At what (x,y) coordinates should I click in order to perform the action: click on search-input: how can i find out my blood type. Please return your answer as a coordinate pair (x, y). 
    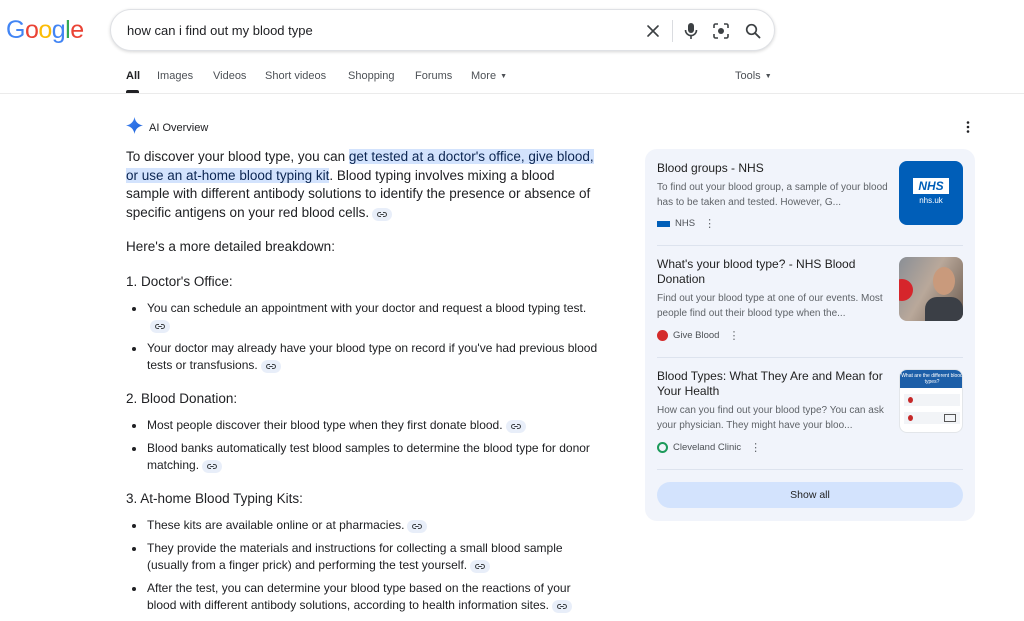
    Looking at the image, I should click on (220, 30).